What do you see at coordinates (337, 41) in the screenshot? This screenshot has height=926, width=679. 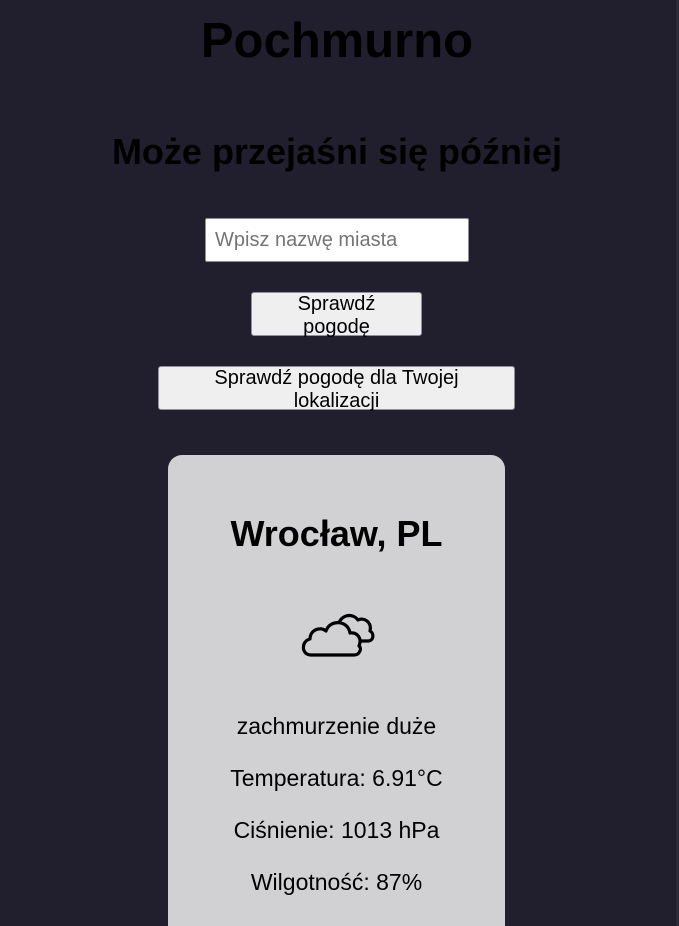 I see `page-title: Pochmurno` at bounding box center [337, 41].